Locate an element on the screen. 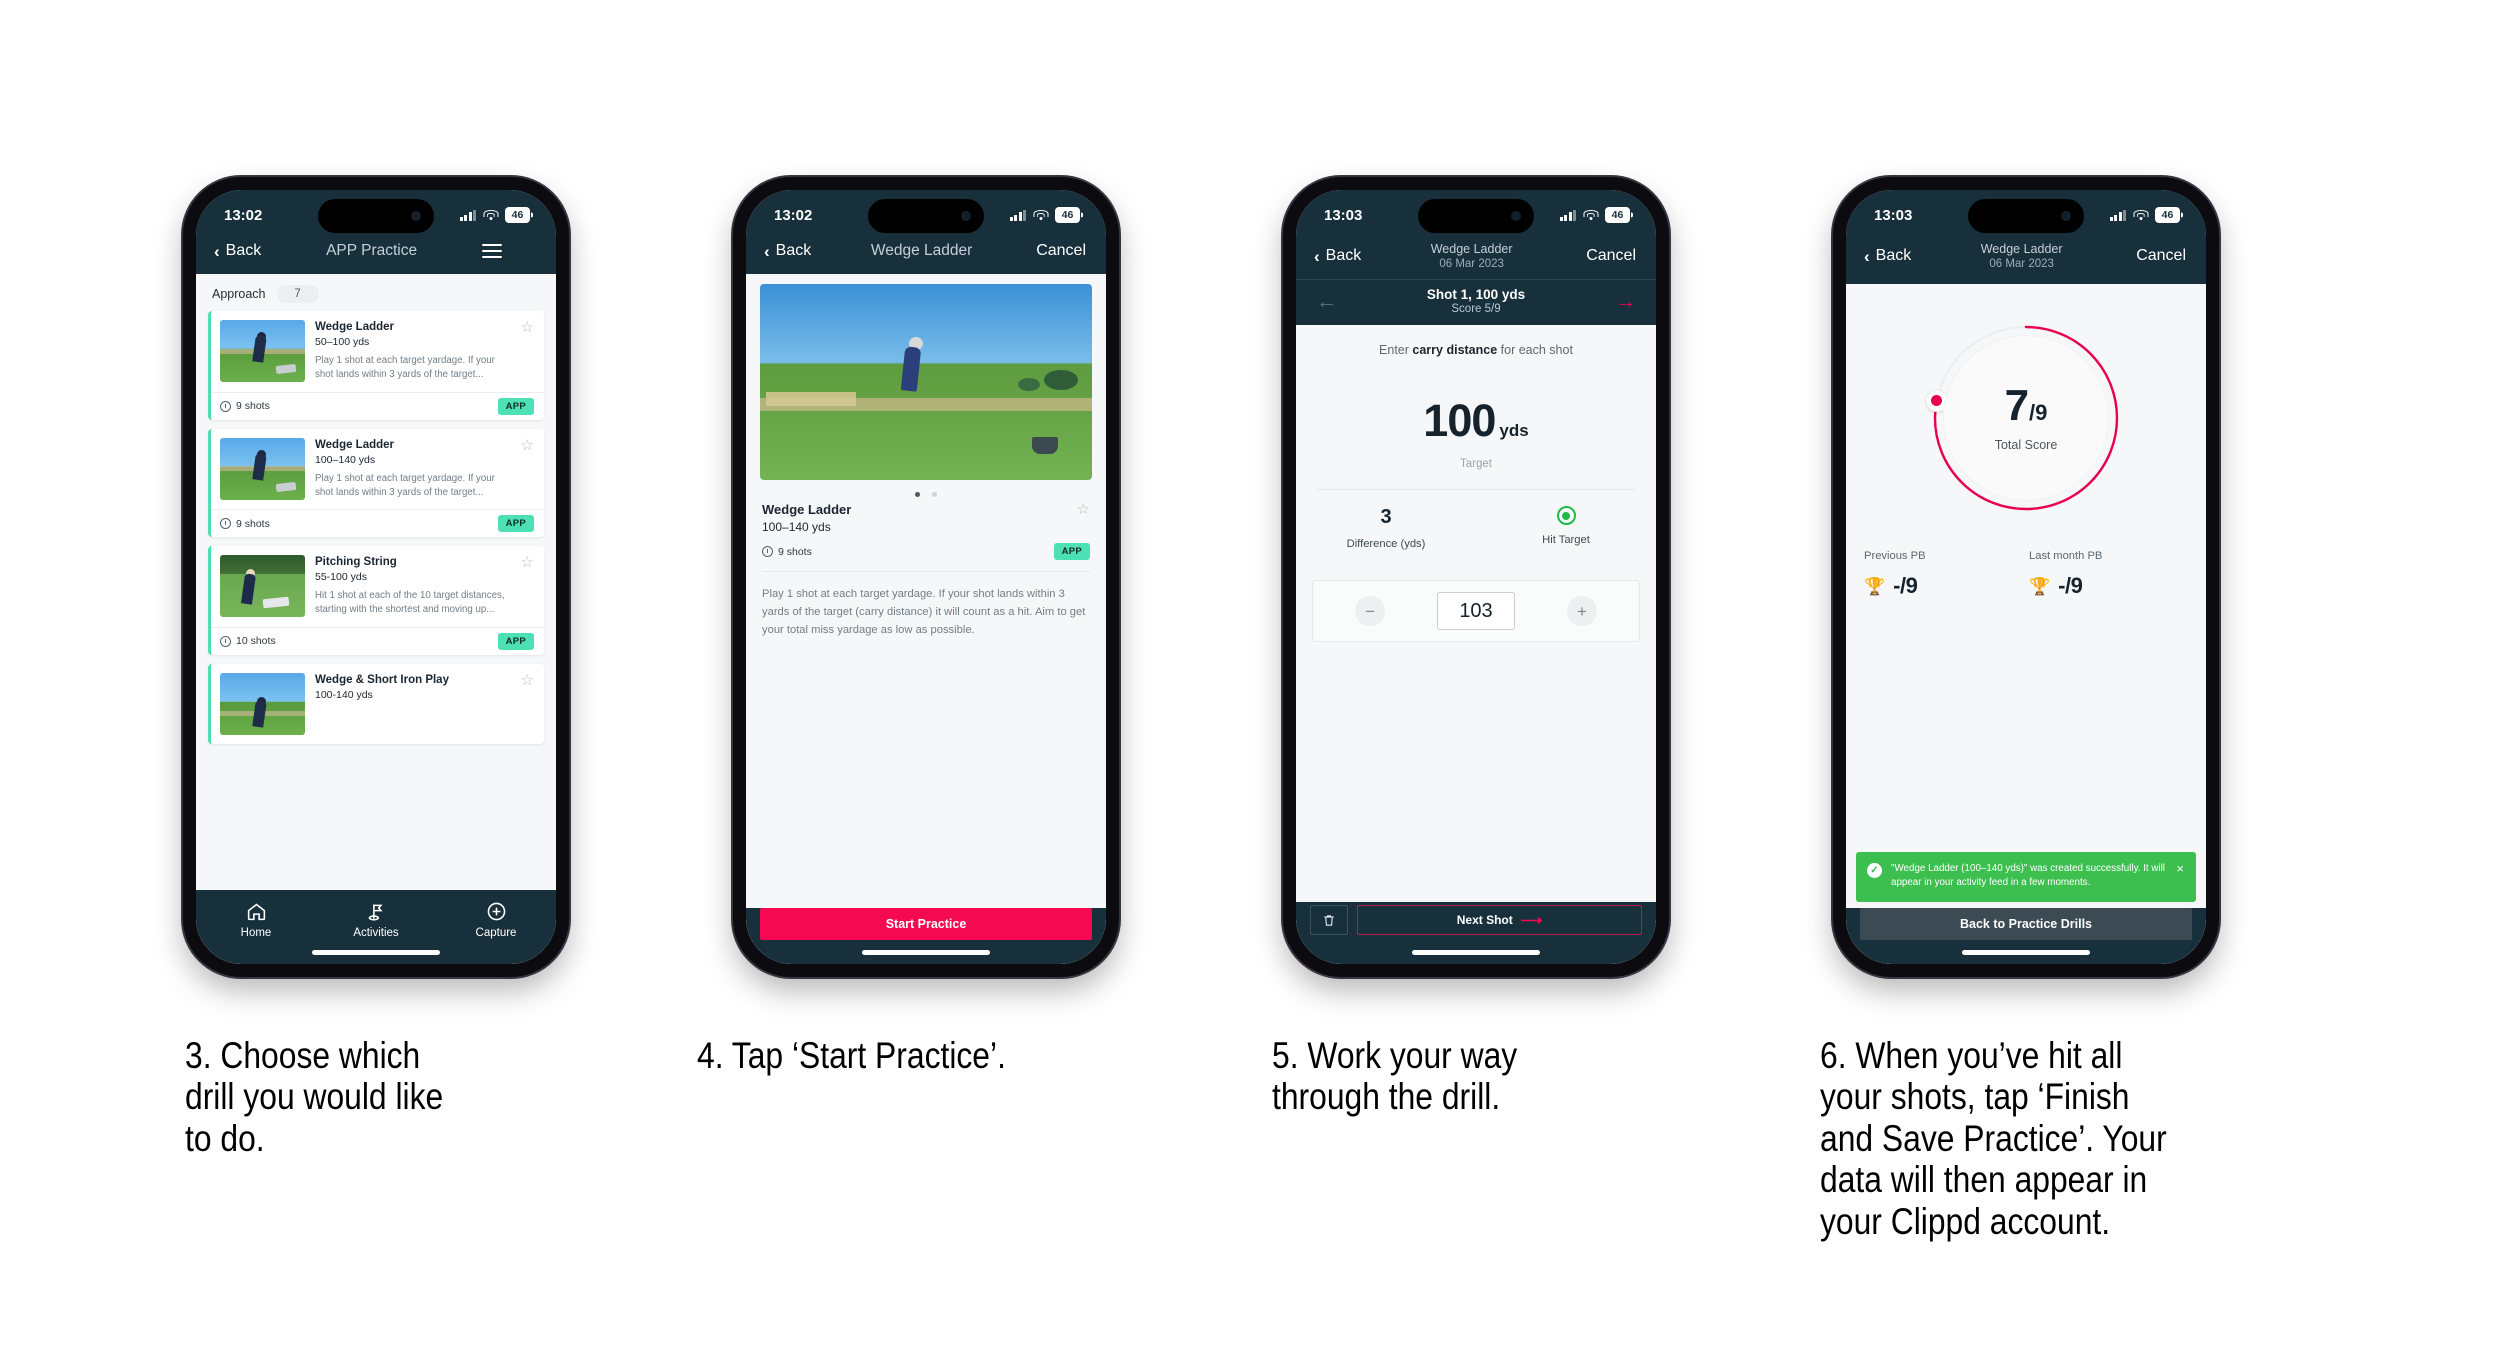 The width and height of the screenshot is (2503, 1347). previous-shot-arrow-icon: ← is located at coordinates (1326, 301).